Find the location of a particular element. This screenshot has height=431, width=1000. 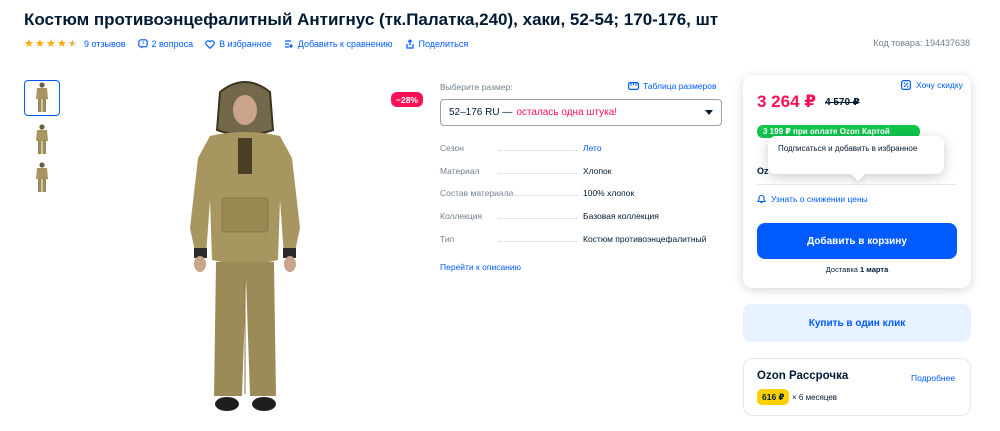

buy-one-click-button: Купить в один клик is located at coordinates (857, 323).